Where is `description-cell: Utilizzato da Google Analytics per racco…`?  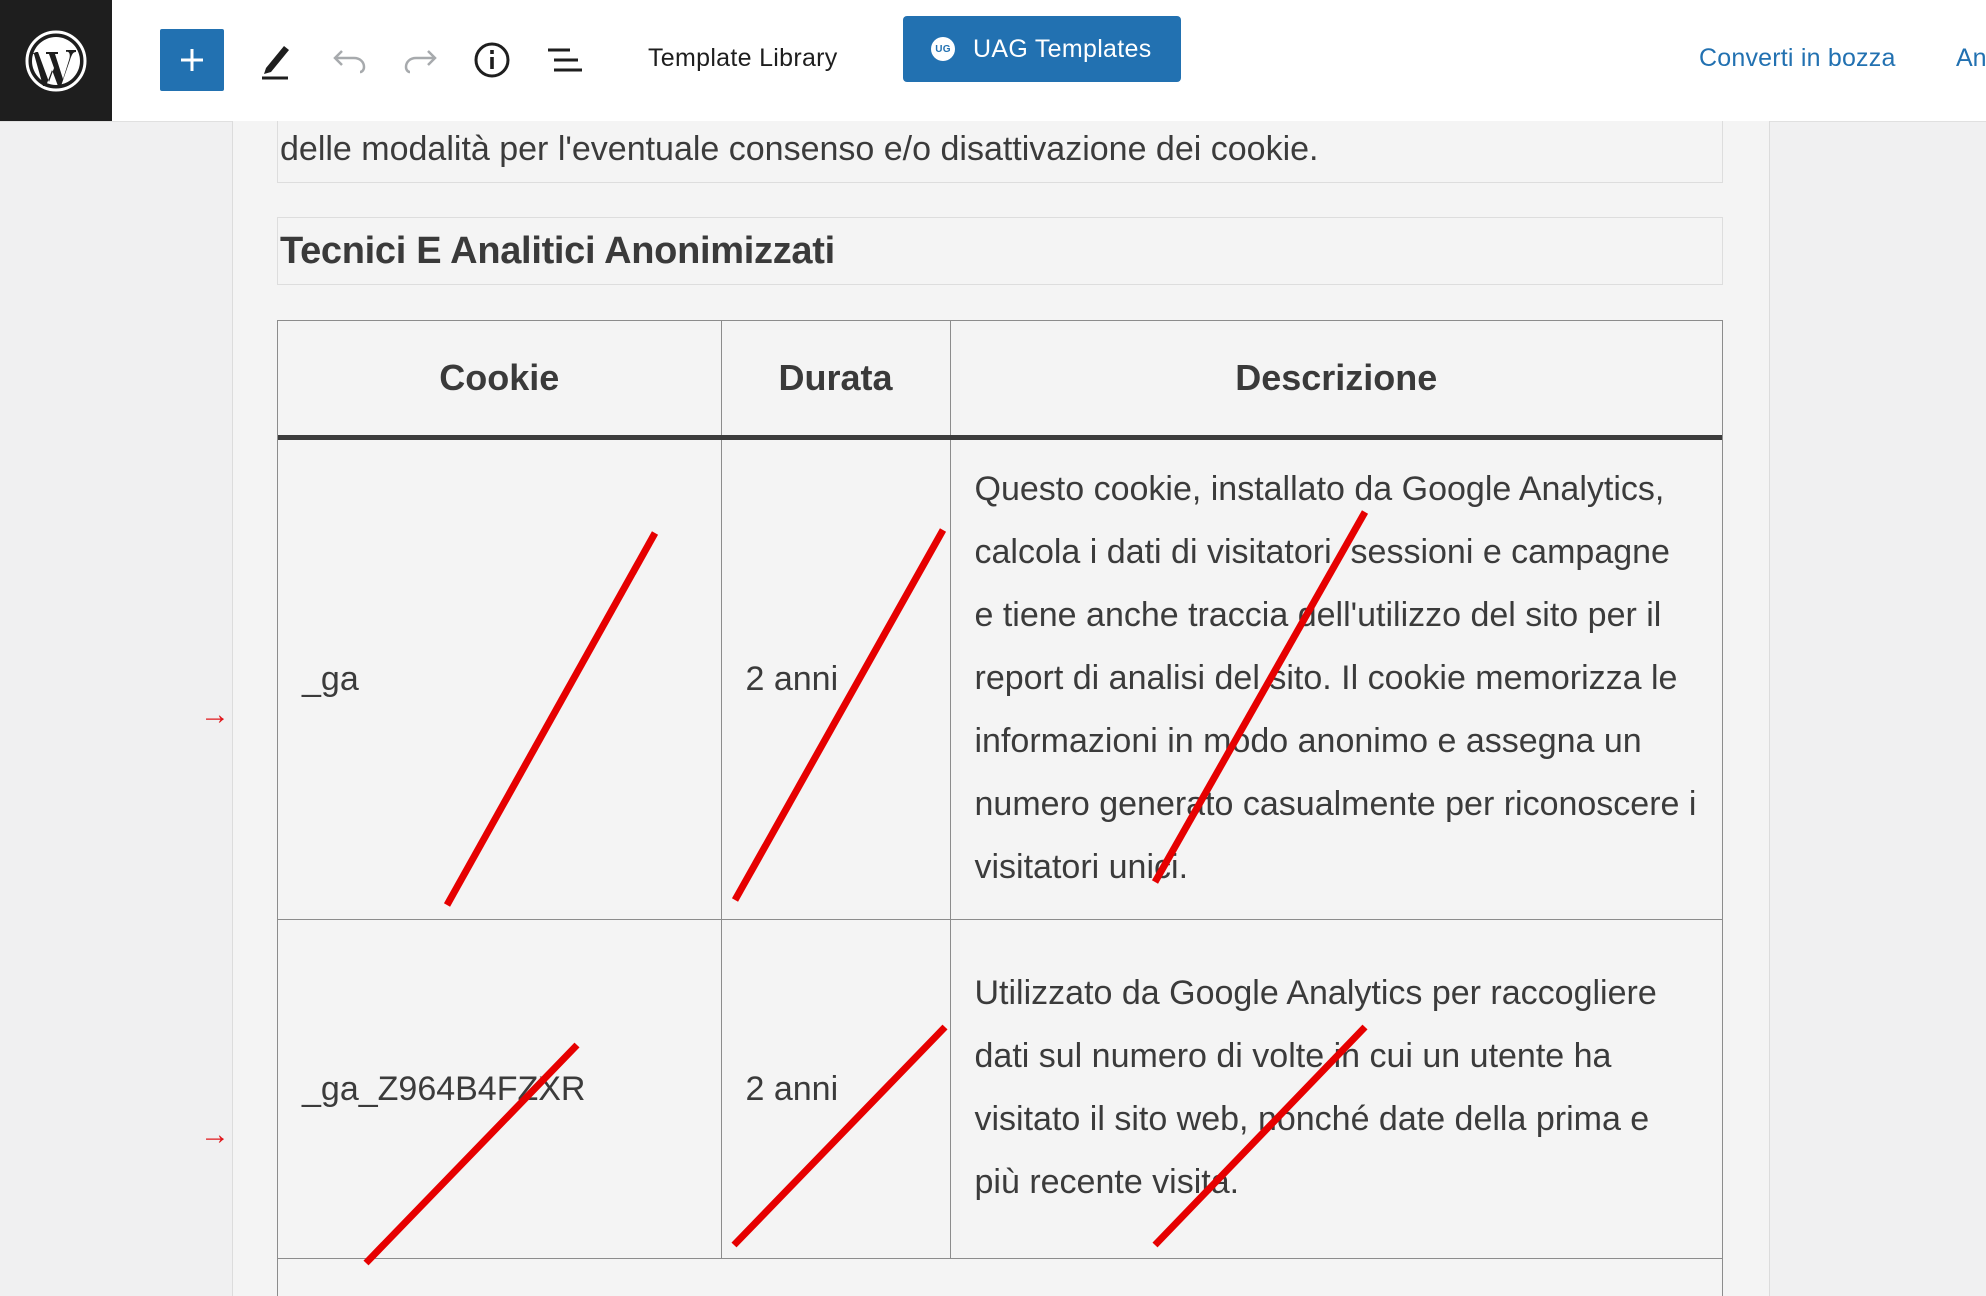 description-cell: Utilizzato da Google Analytics per racco… is located at coordinates (1336, 1089).